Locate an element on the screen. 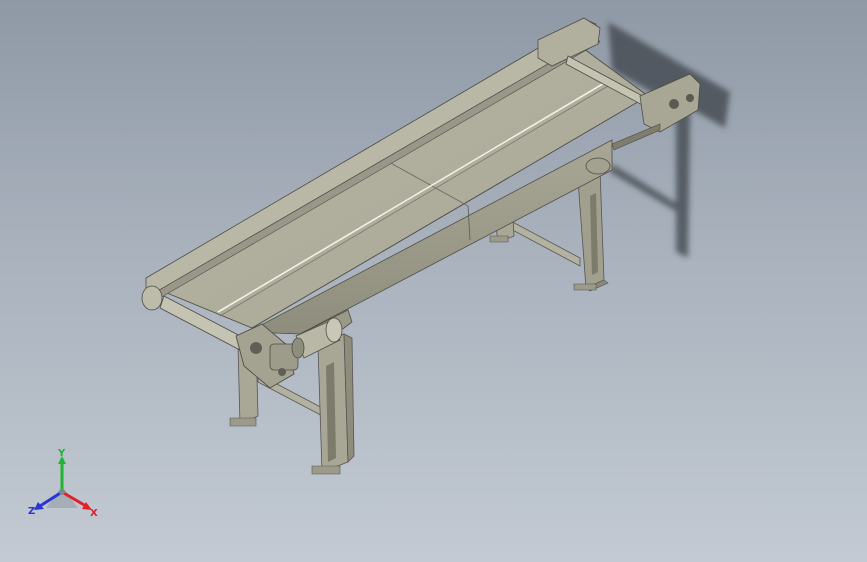 The image size is (867, 562). far-leg-right is located at coordinates (591, 230).